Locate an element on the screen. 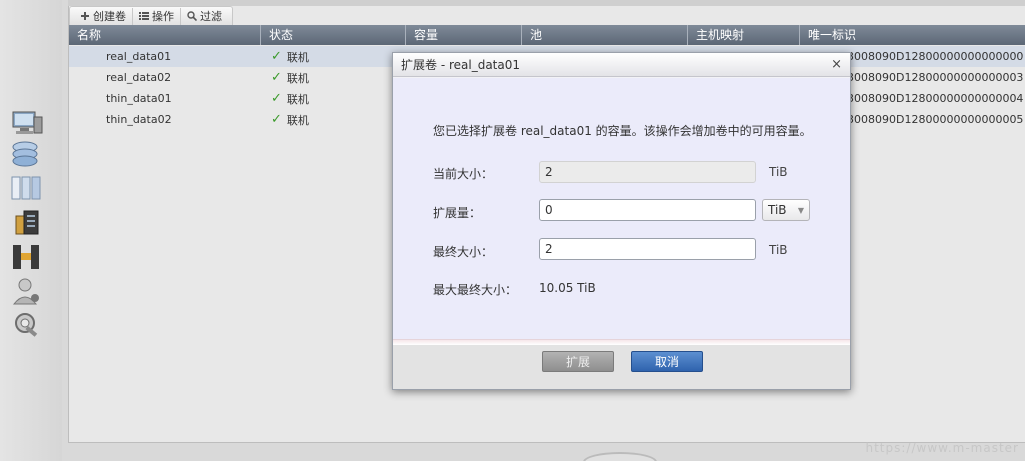 The height and width of the screenshot is (461, 1025). filter-button: 过滤 is located at coordinates (204, 16).